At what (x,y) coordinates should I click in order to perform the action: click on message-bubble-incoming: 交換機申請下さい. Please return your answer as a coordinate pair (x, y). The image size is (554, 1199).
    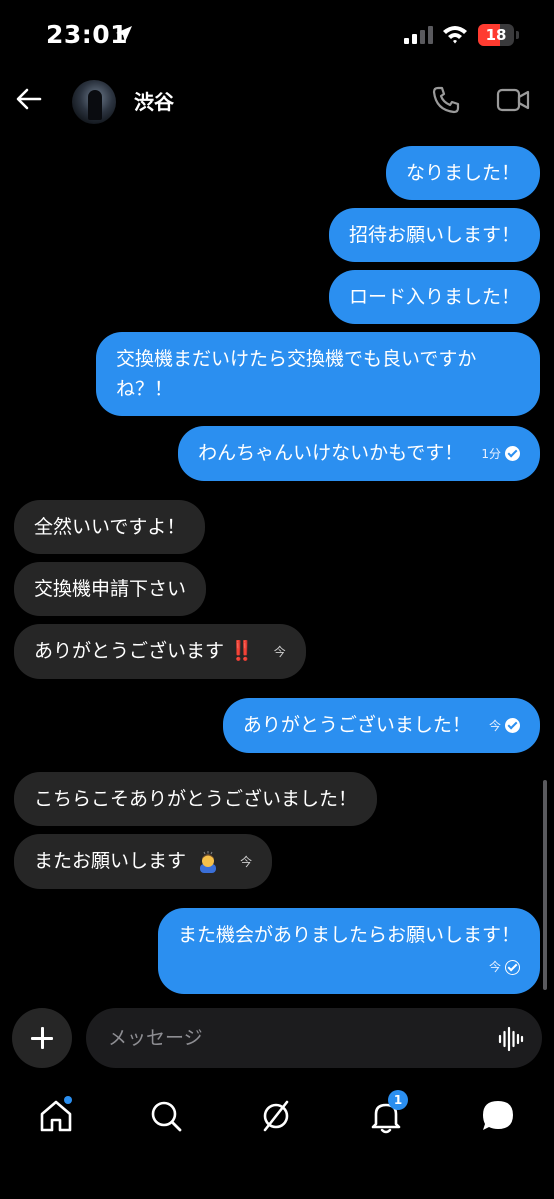
    Looking at the image, I should click on (110, 589).